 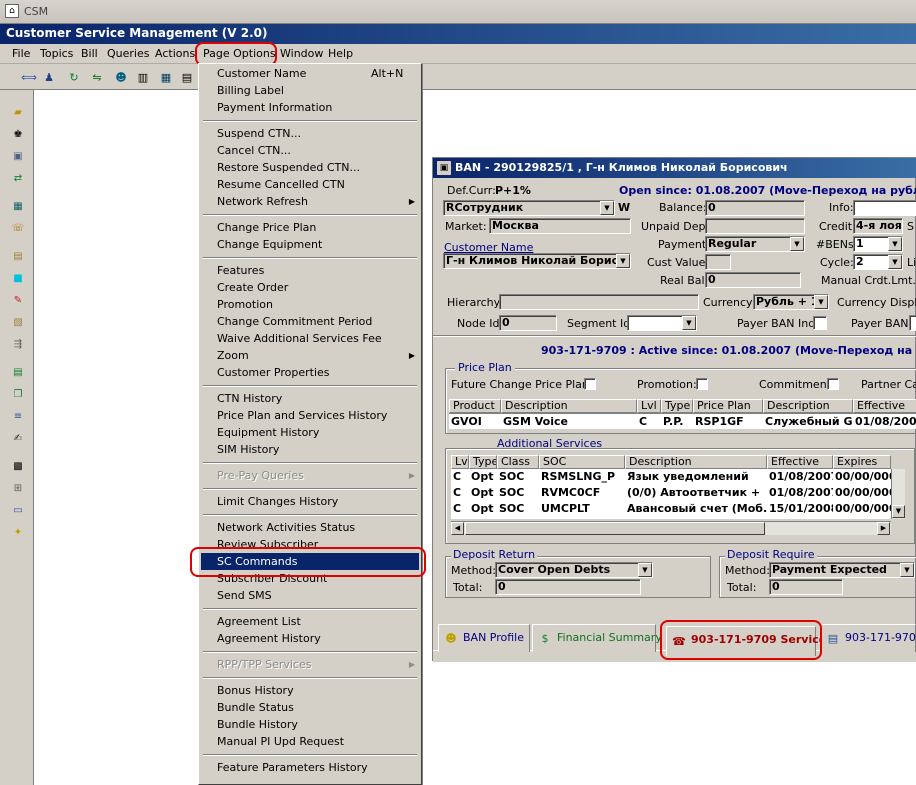 What do you see at coordinates (912, 323) in the screenshot?
I see `payer-ban-field` at bounding box center [912, 323].